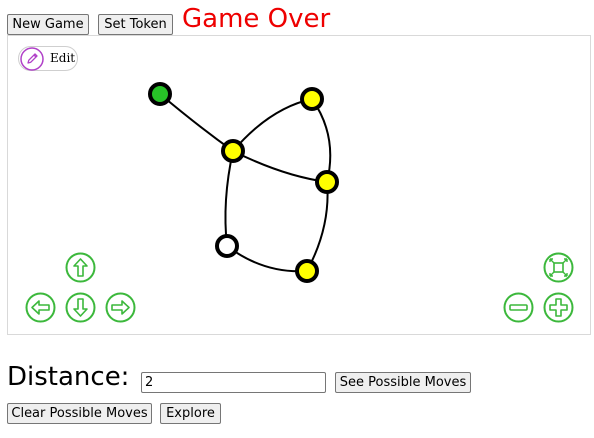  I want to click on edge-topright-right, so click(321, 140).